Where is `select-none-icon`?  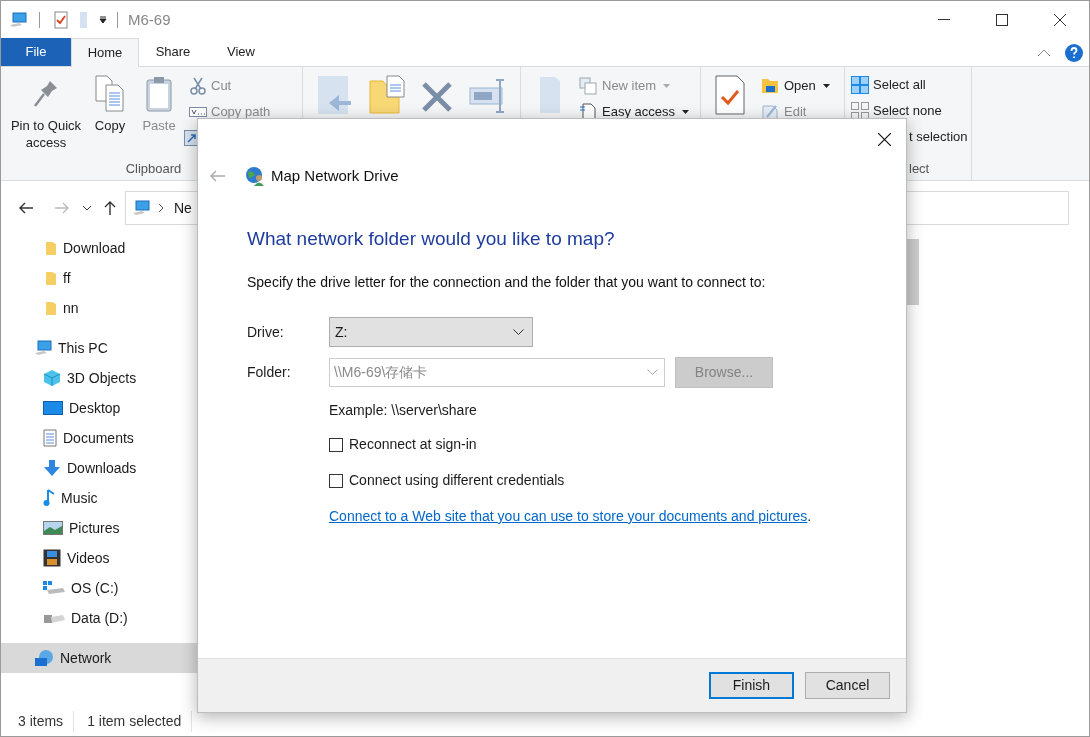 select-none-icon is located at coordinates (860, 111).